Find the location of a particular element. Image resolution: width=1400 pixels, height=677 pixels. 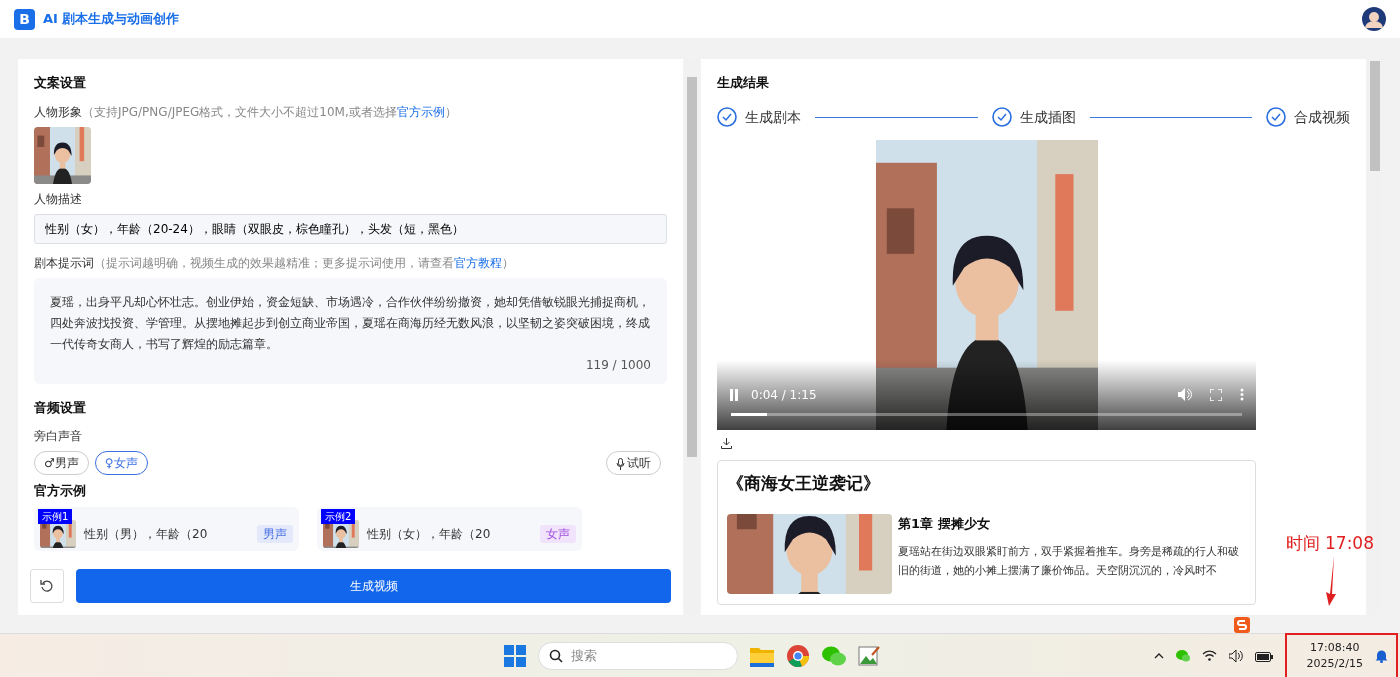

field-label: 剧本提示词（提示词越明确，视频生成的效果越精准；更多提示词使用，请查看官方教程） is located at coordinates (274, 263).